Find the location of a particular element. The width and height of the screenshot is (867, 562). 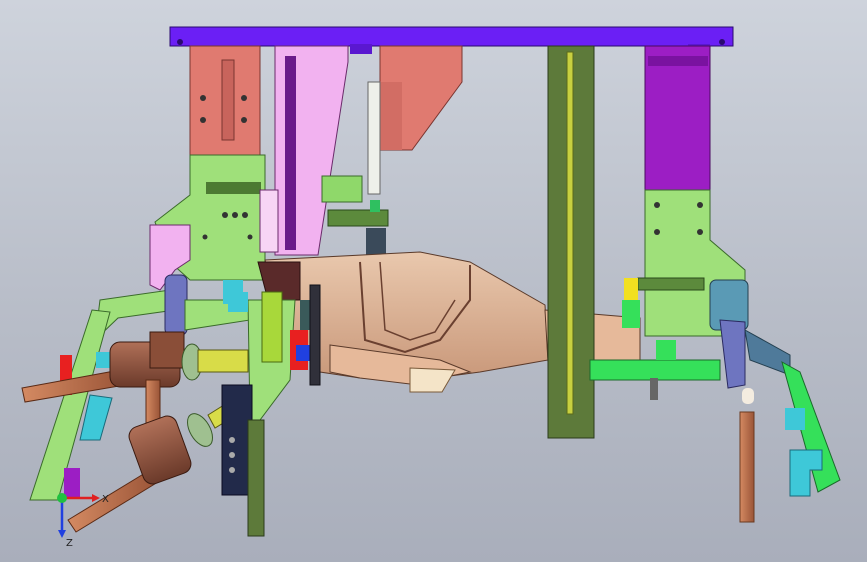

orientation-triad: X Z is located at coordinates (83, 520).